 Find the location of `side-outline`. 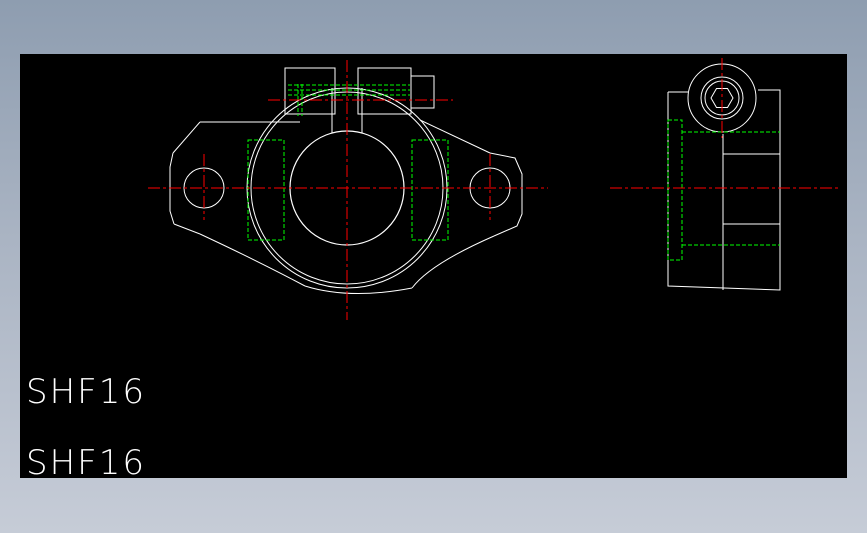

side-outline is located at coordinates (724, 190).